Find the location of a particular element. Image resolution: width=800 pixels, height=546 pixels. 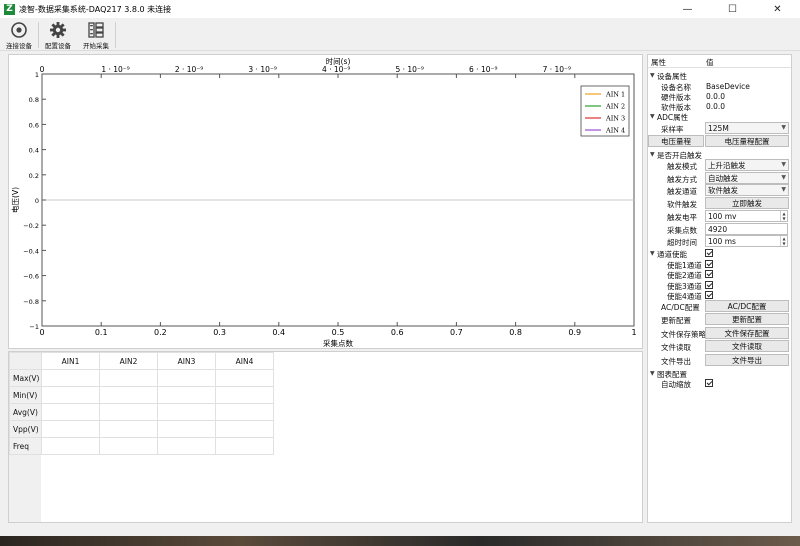

title-bar: Z 凌智-数据采集系统-DAQ217 3.8.0 未连接 — ☐ ✕ is located at coordinates (400, 9).